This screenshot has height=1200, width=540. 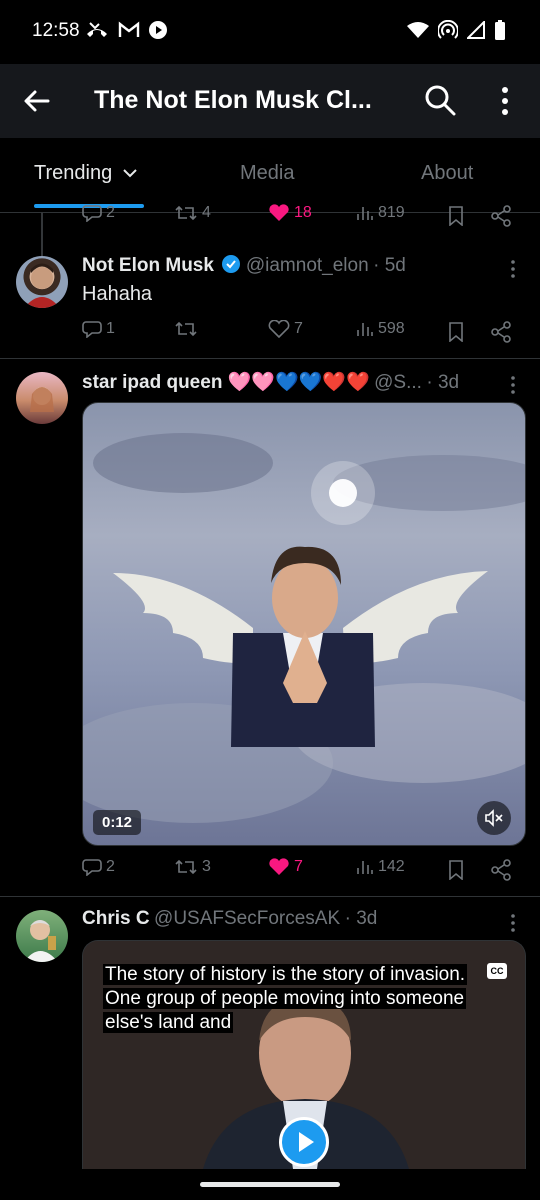 I want to click on views-button: 142, so click(x=380, y=867).